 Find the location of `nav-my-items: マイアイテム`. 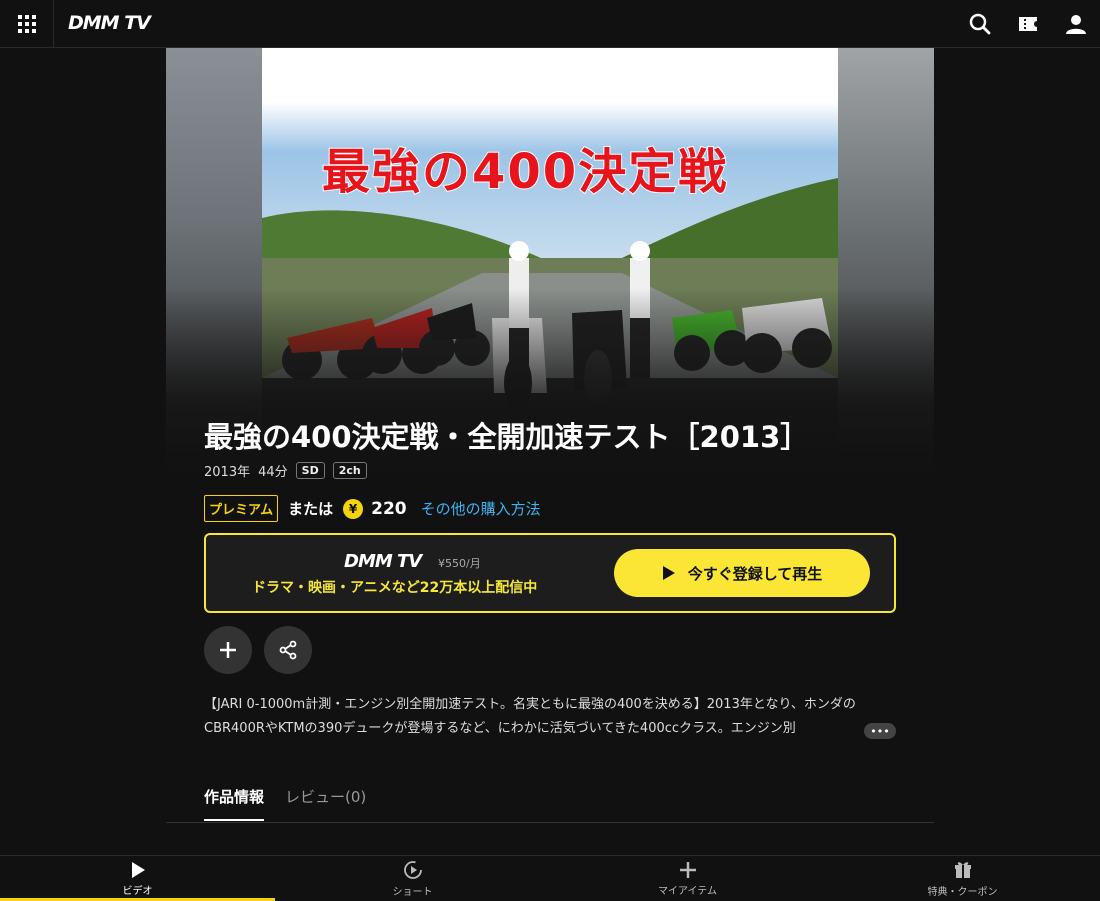

nav-my-items: マイアイテム is located at coordinates (687, 878).